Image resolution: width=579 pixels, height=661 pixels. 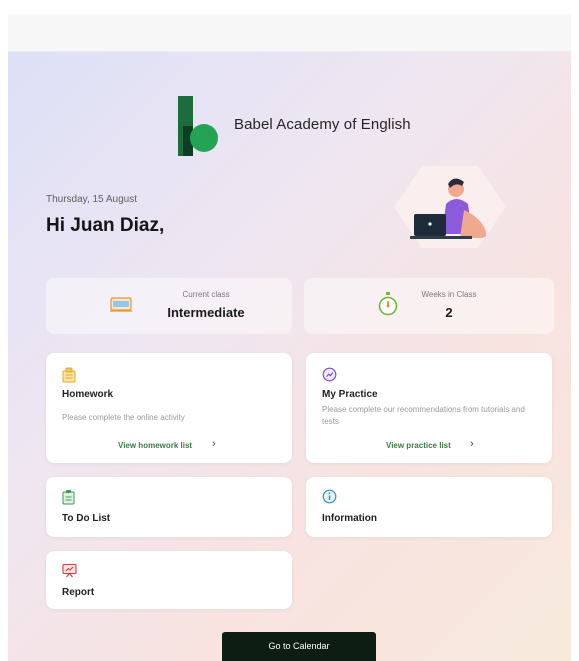 What do you see at coordinates (78, 592) in the screenshot?
I see `report-title: Report` at bounding box center [78, 592].